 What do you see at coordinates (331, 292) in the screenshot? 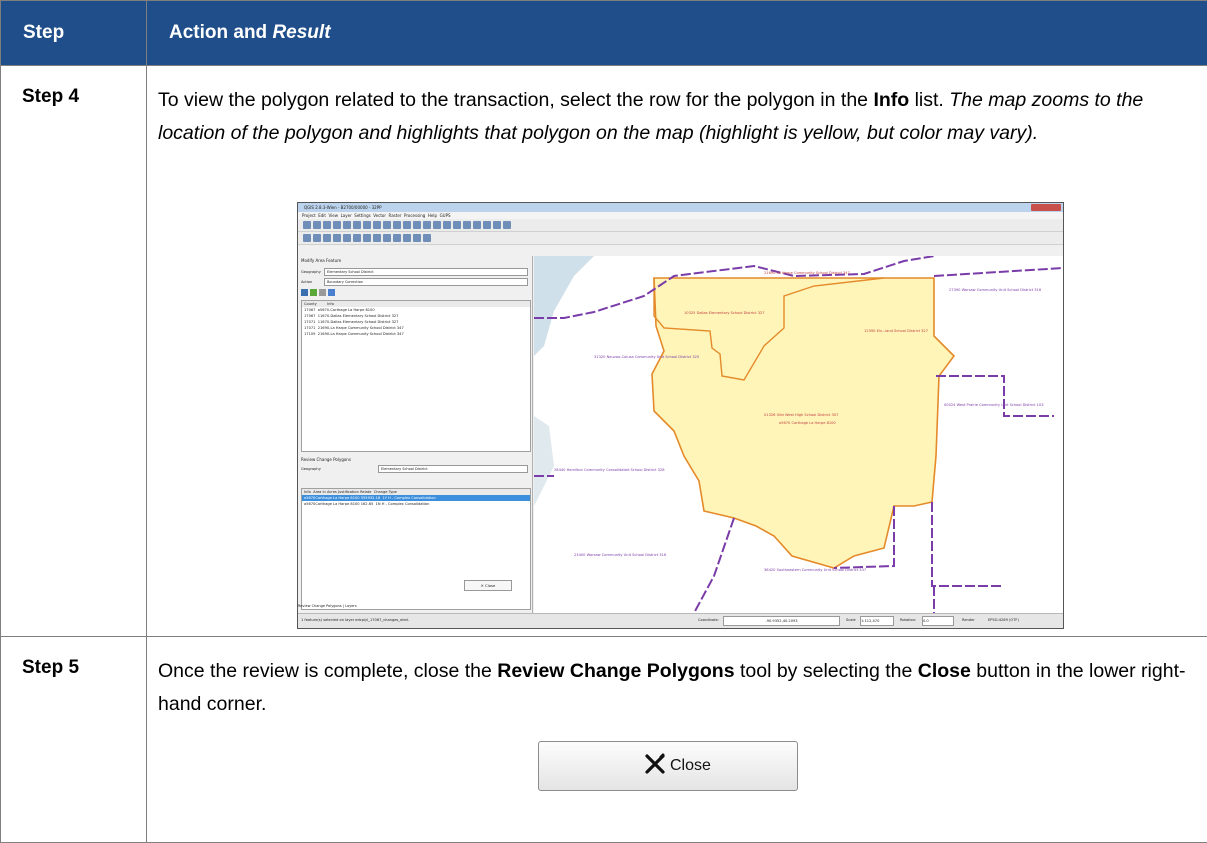
I see `arrow-icon` at bounding box center [331, 292].